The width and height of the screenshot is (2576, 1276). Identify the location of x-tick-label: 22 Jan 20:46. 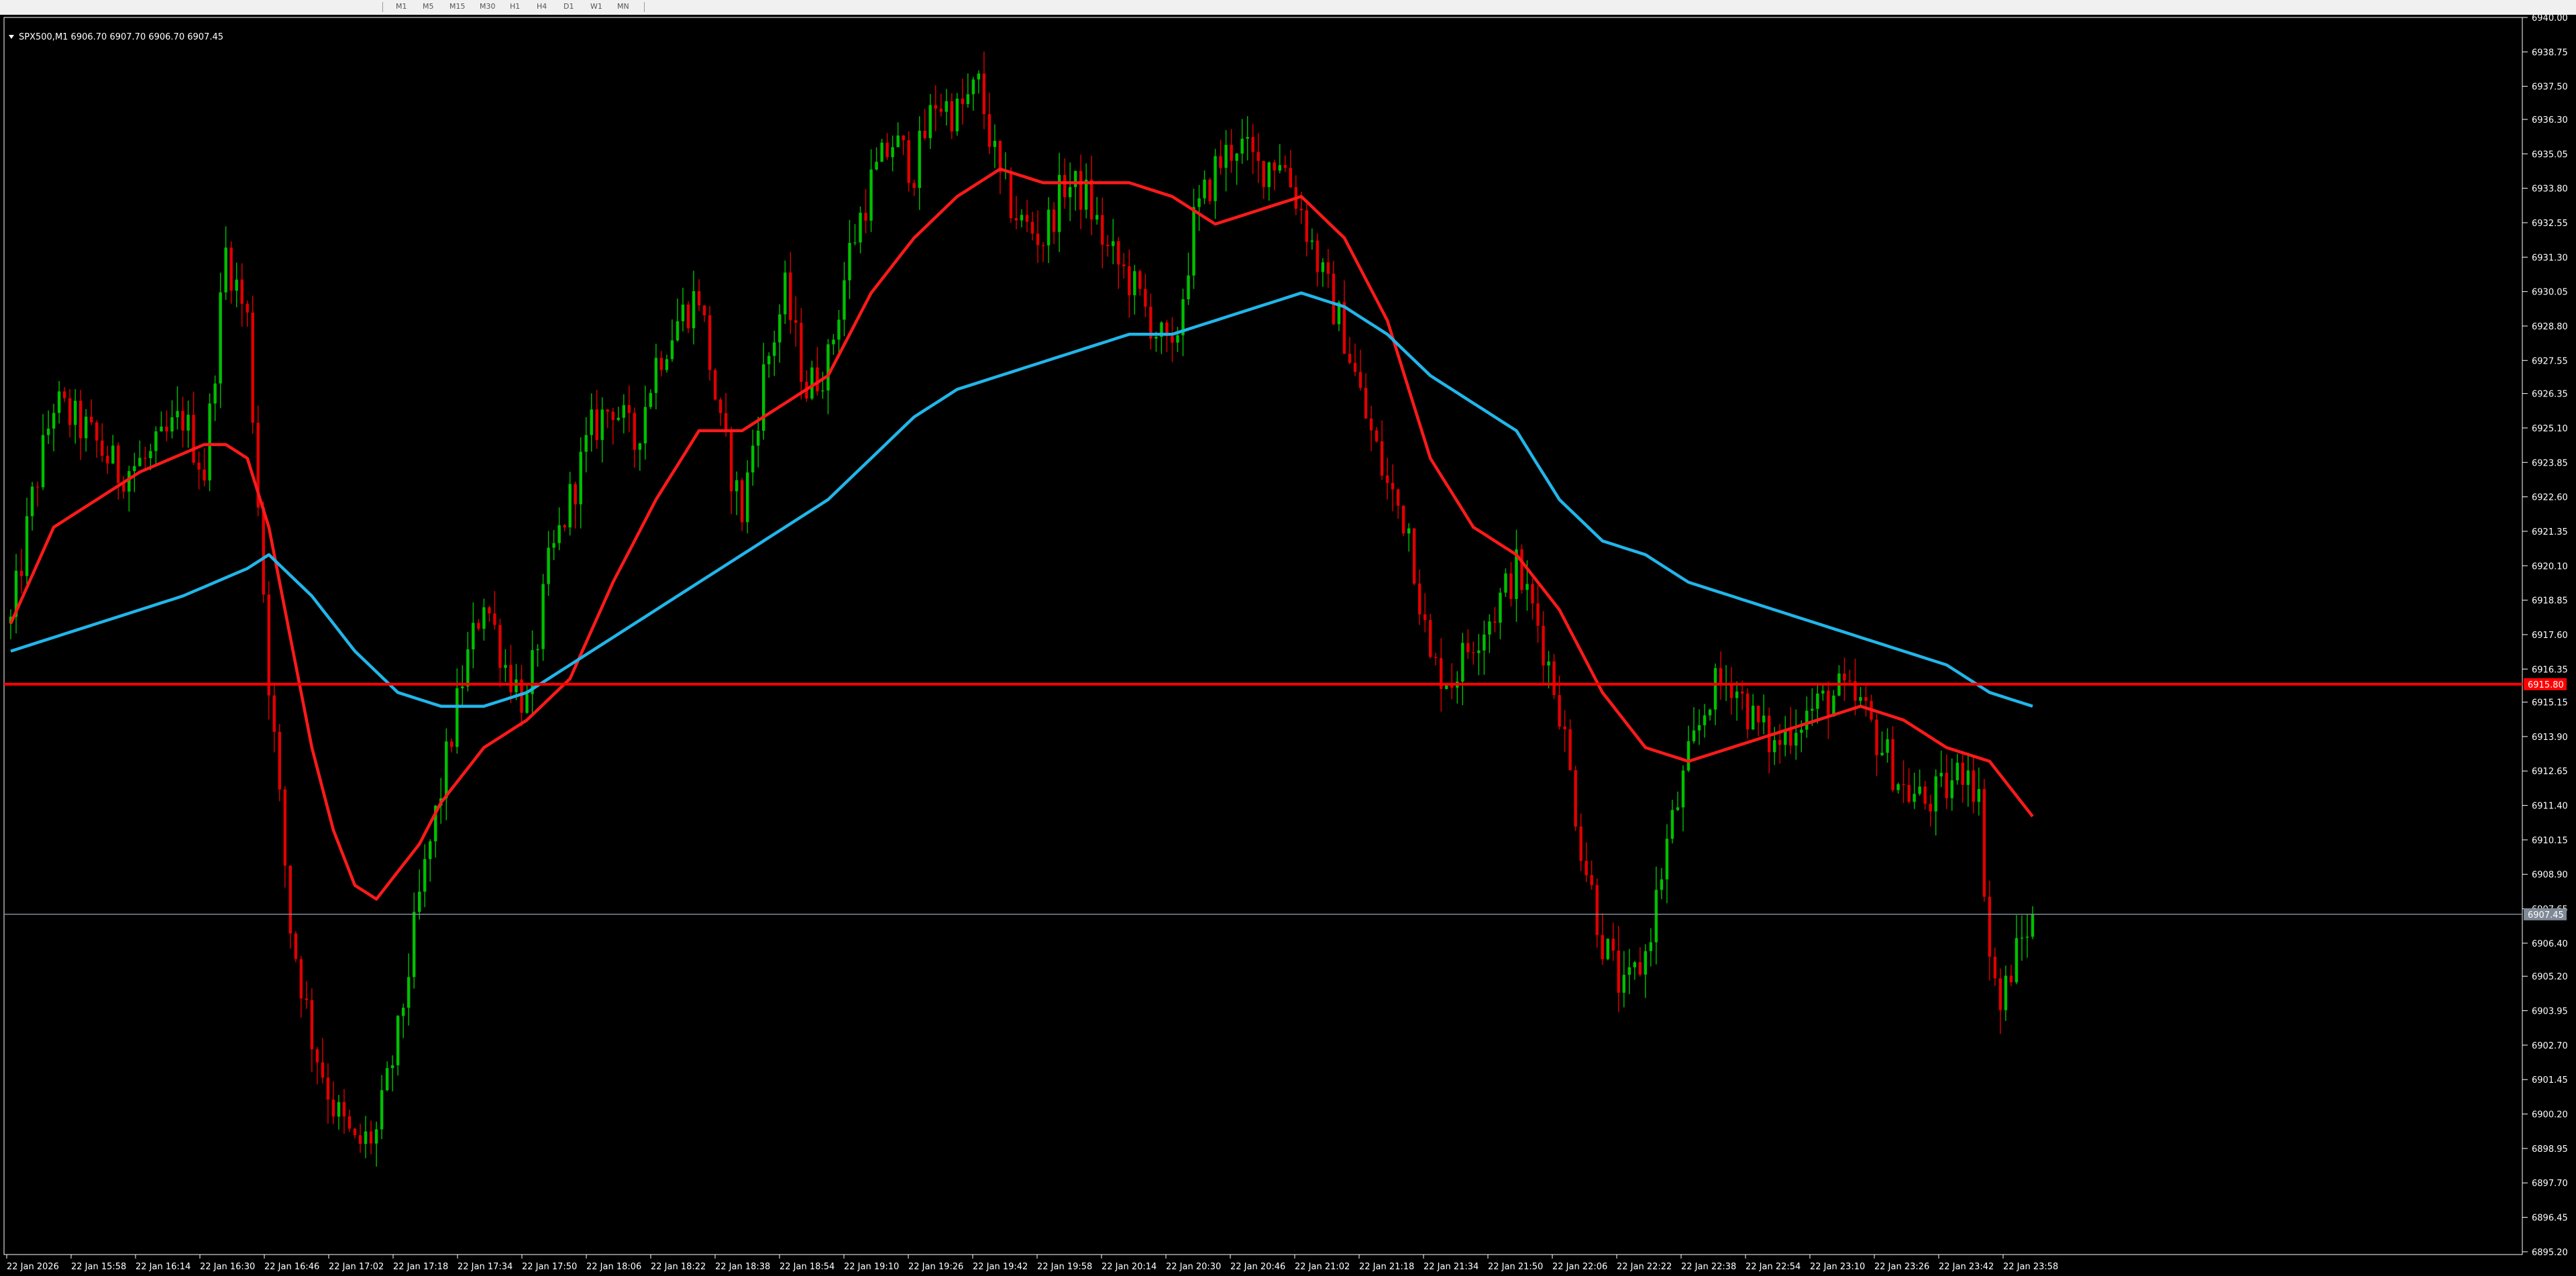
(1257, 1267).